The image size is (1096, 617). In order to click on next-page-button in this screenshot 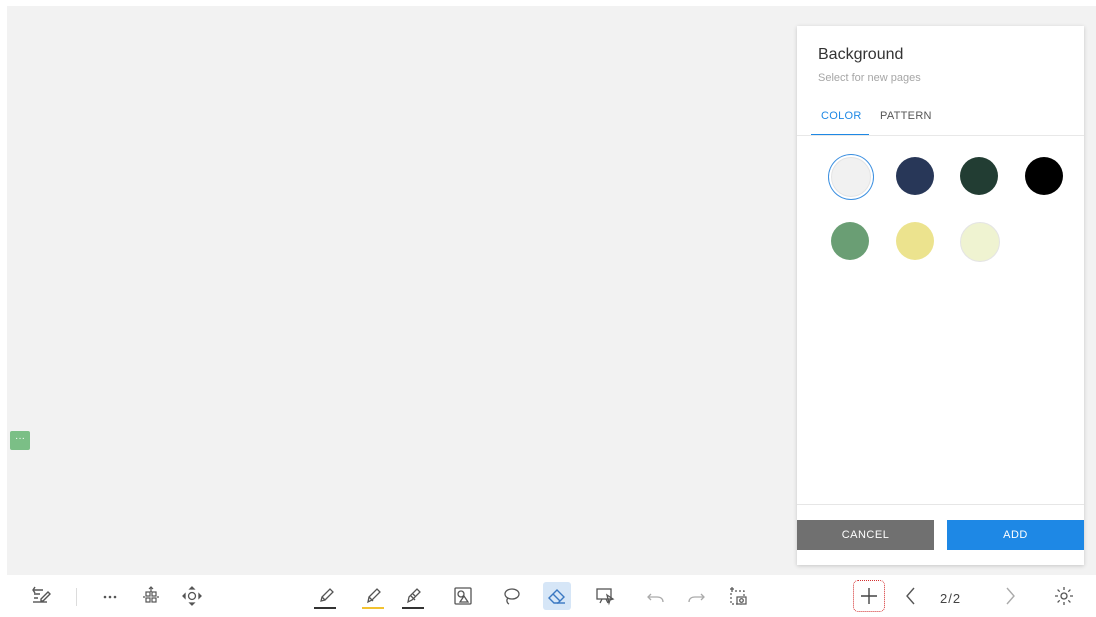, I will do `click(1010, 596)`.